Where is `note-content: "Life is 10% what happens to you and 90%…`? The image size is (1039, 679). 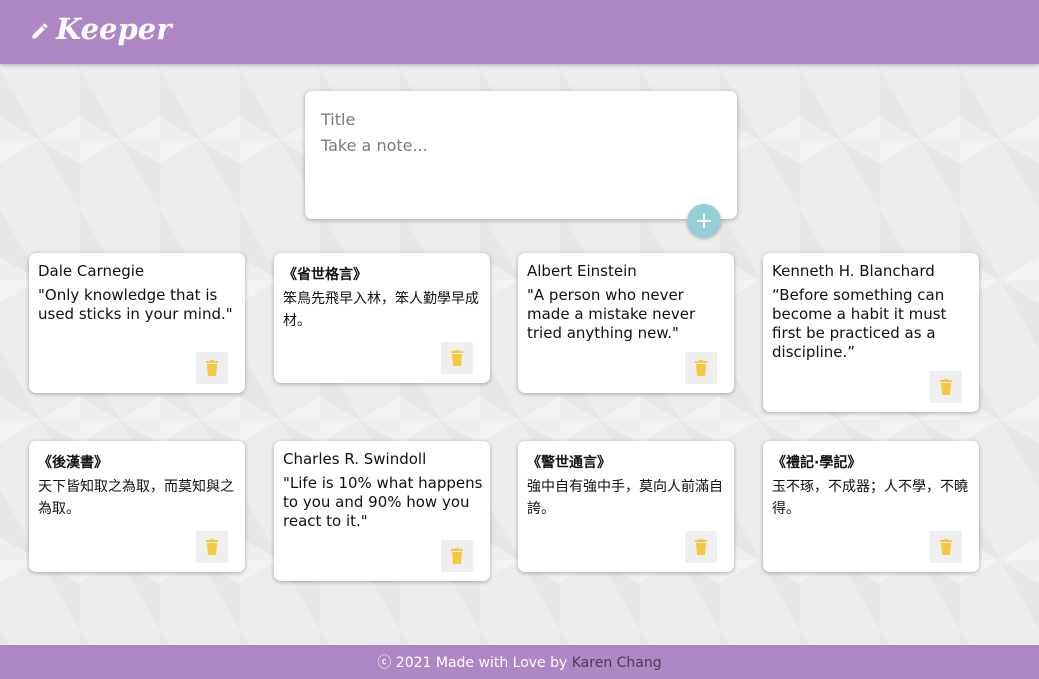 note-content: "Life is 10% what happens to you and 90%… is located at coordinates (383, 502).